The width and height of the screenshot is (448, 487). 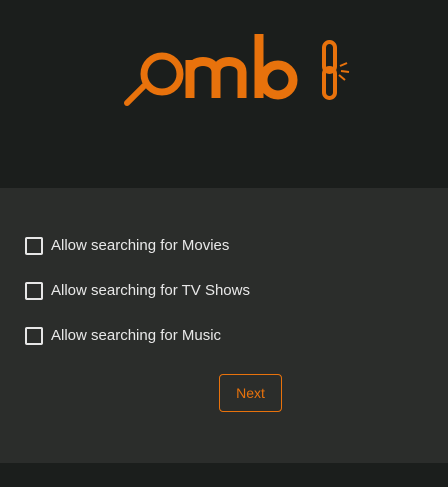 I want to click on option-music-label: Allow searching for Music, so click(x=136, y=335).